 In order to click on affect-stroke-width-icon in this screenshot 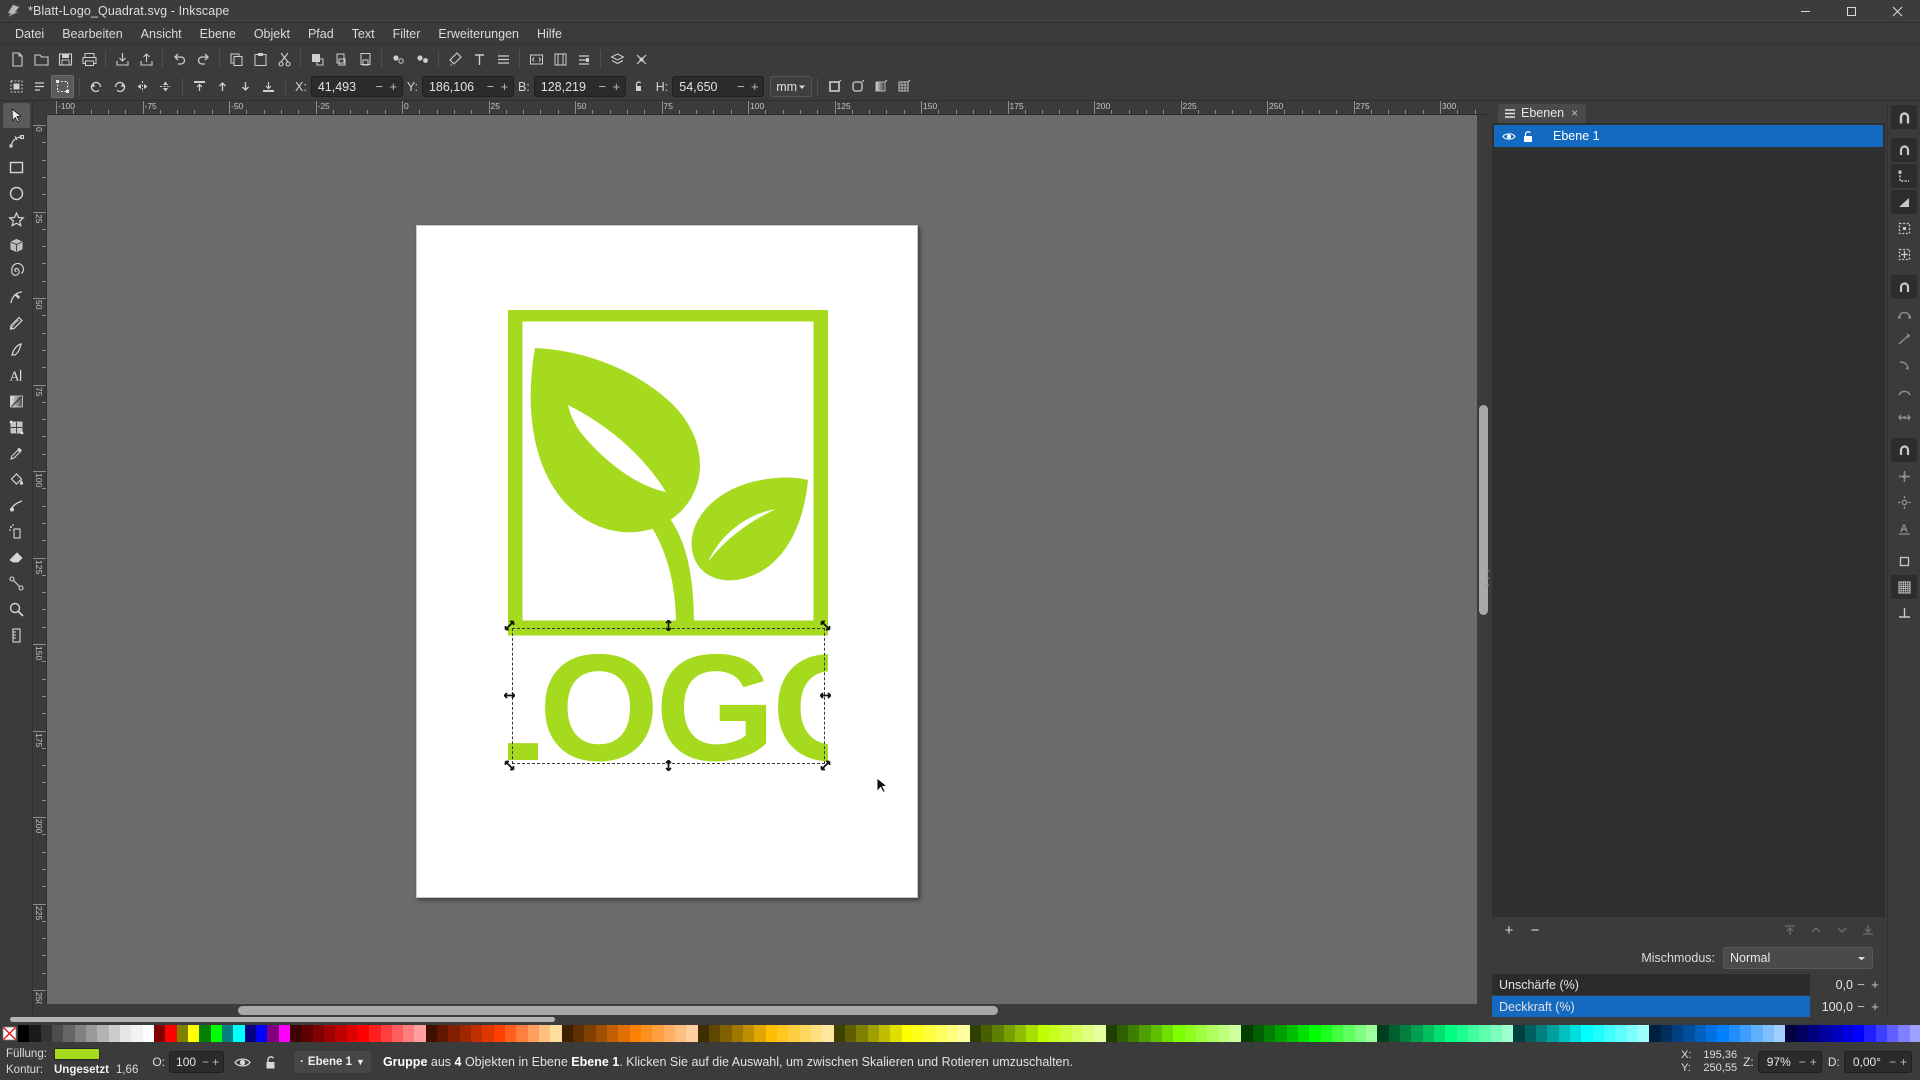, I will do `click(834, 86)`.